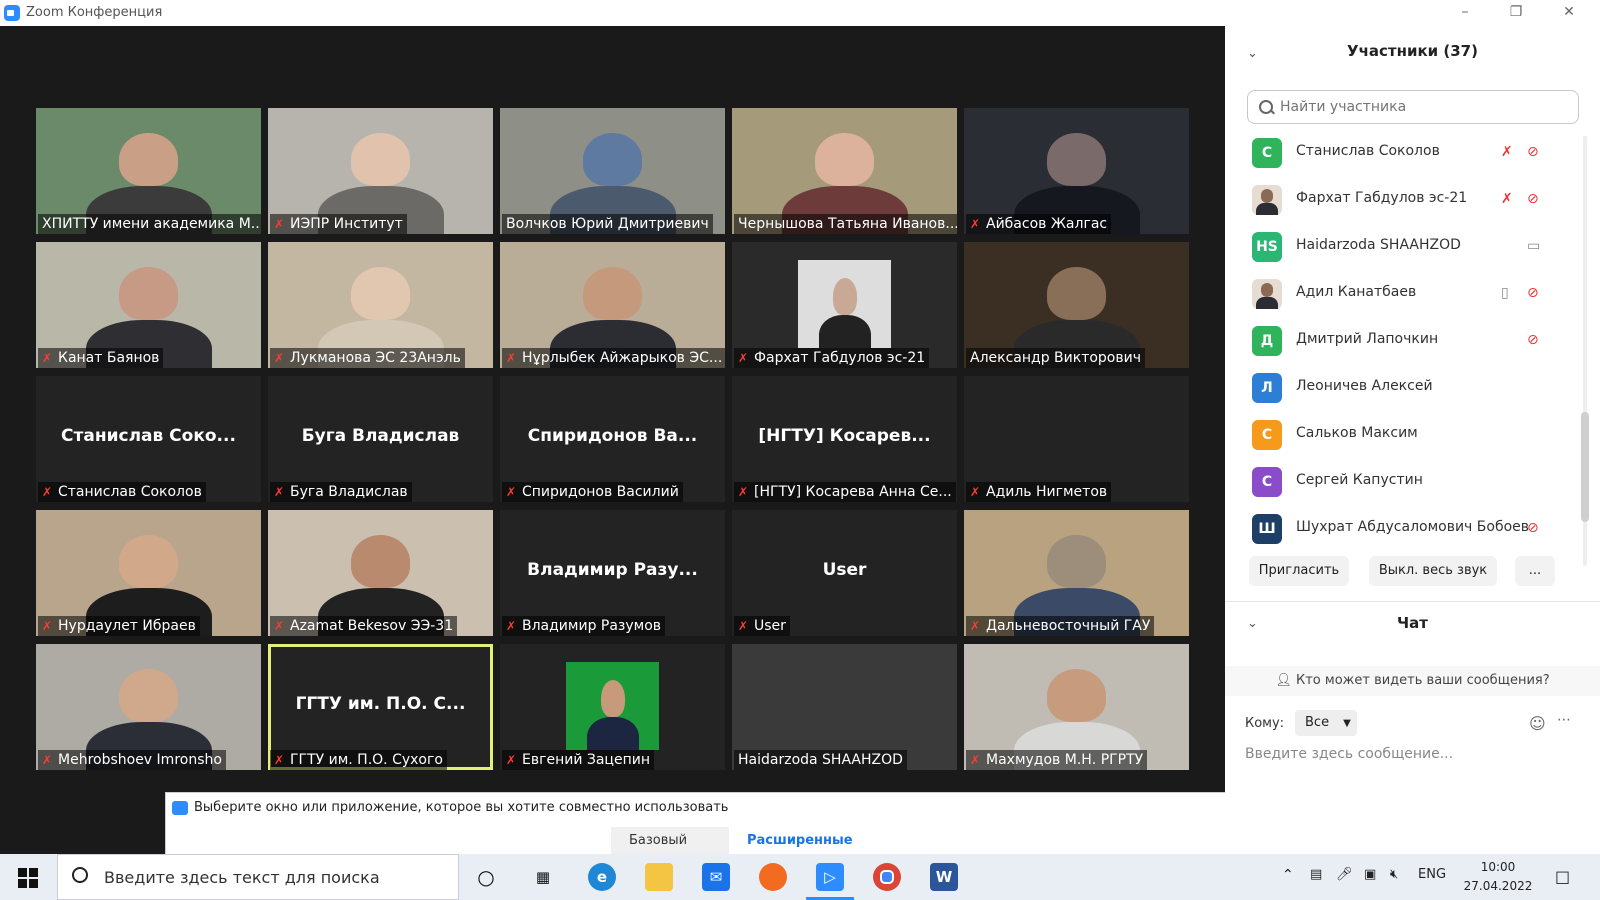  What do you see at coordinates (375, 358) in the screenshot?
I see `participant-name-text: Лукманова ЭС 23Анэль` at bounding box center [375, 358].